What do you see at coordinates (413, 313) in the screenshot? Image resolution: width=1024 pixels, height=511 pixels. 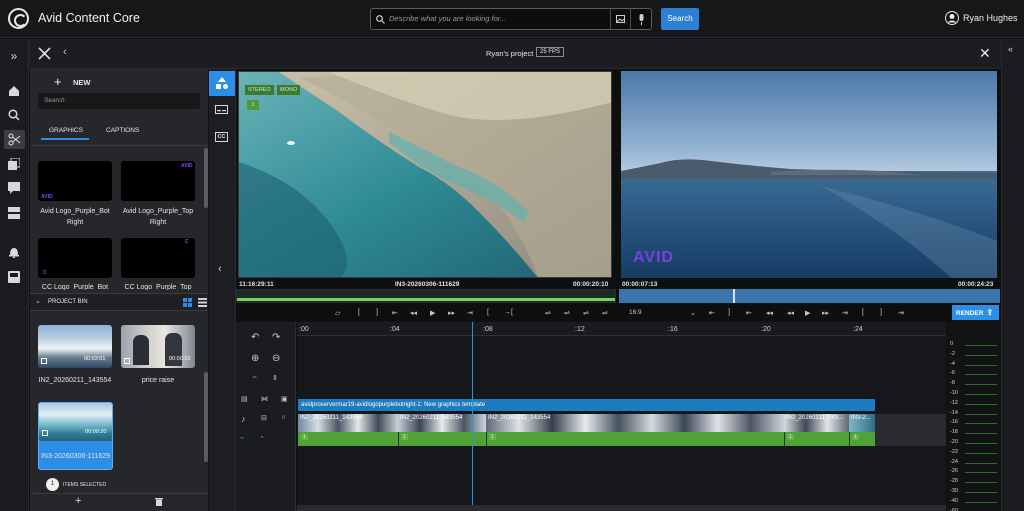 I see `rewind-icon: ◂◂` at bounding box center [413, 313].